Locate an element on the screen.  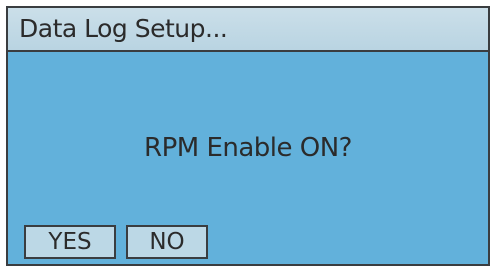
dialog-message: RPM Enable ON? is located at coordinates (248, 148).